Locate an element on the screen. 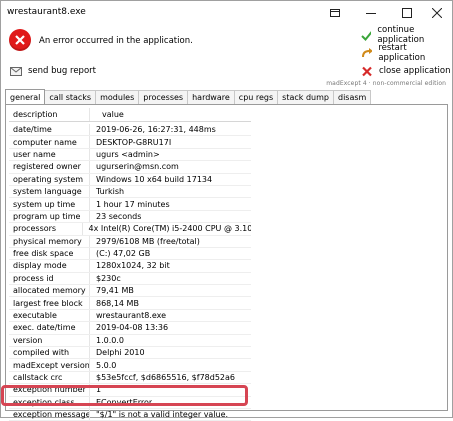 Image resolution: width=453 pixels, height=421 pixels. table-row: free disk space (C:) 47,02 GB is located at coordinates (130, 254).